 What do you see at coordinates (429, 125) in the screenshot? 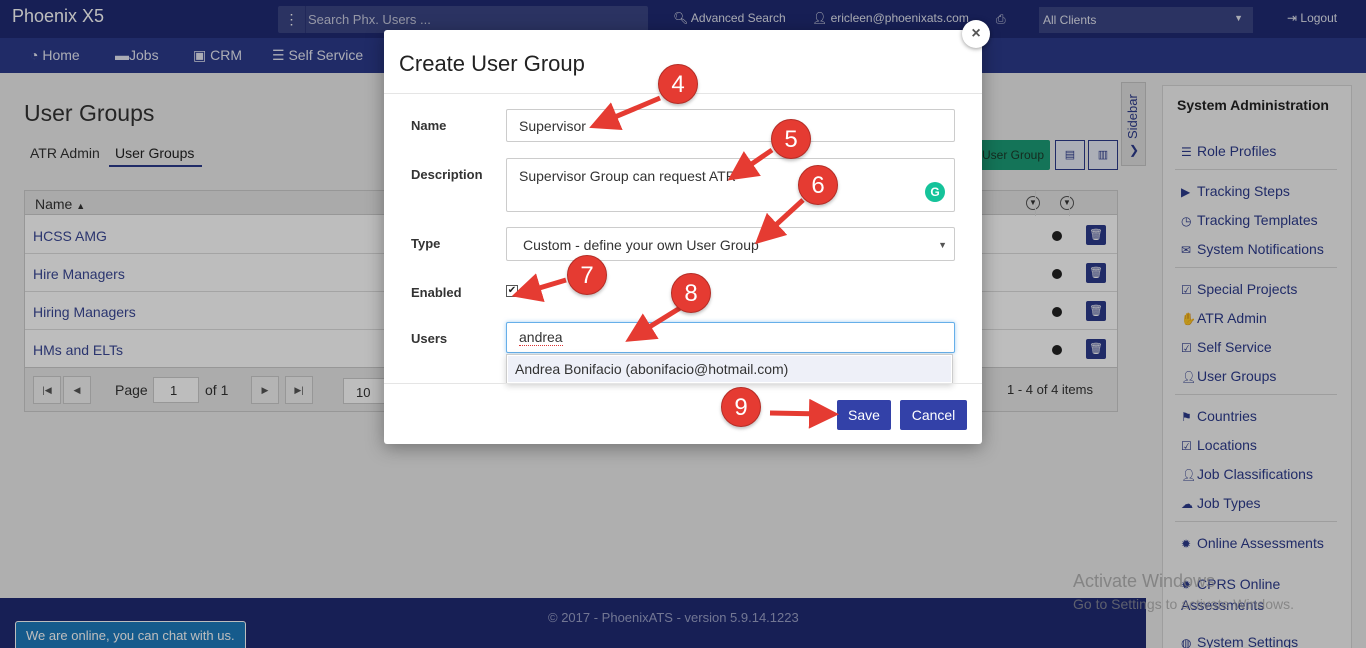
I see `name-label: Name` at bounding box center [429, 125].